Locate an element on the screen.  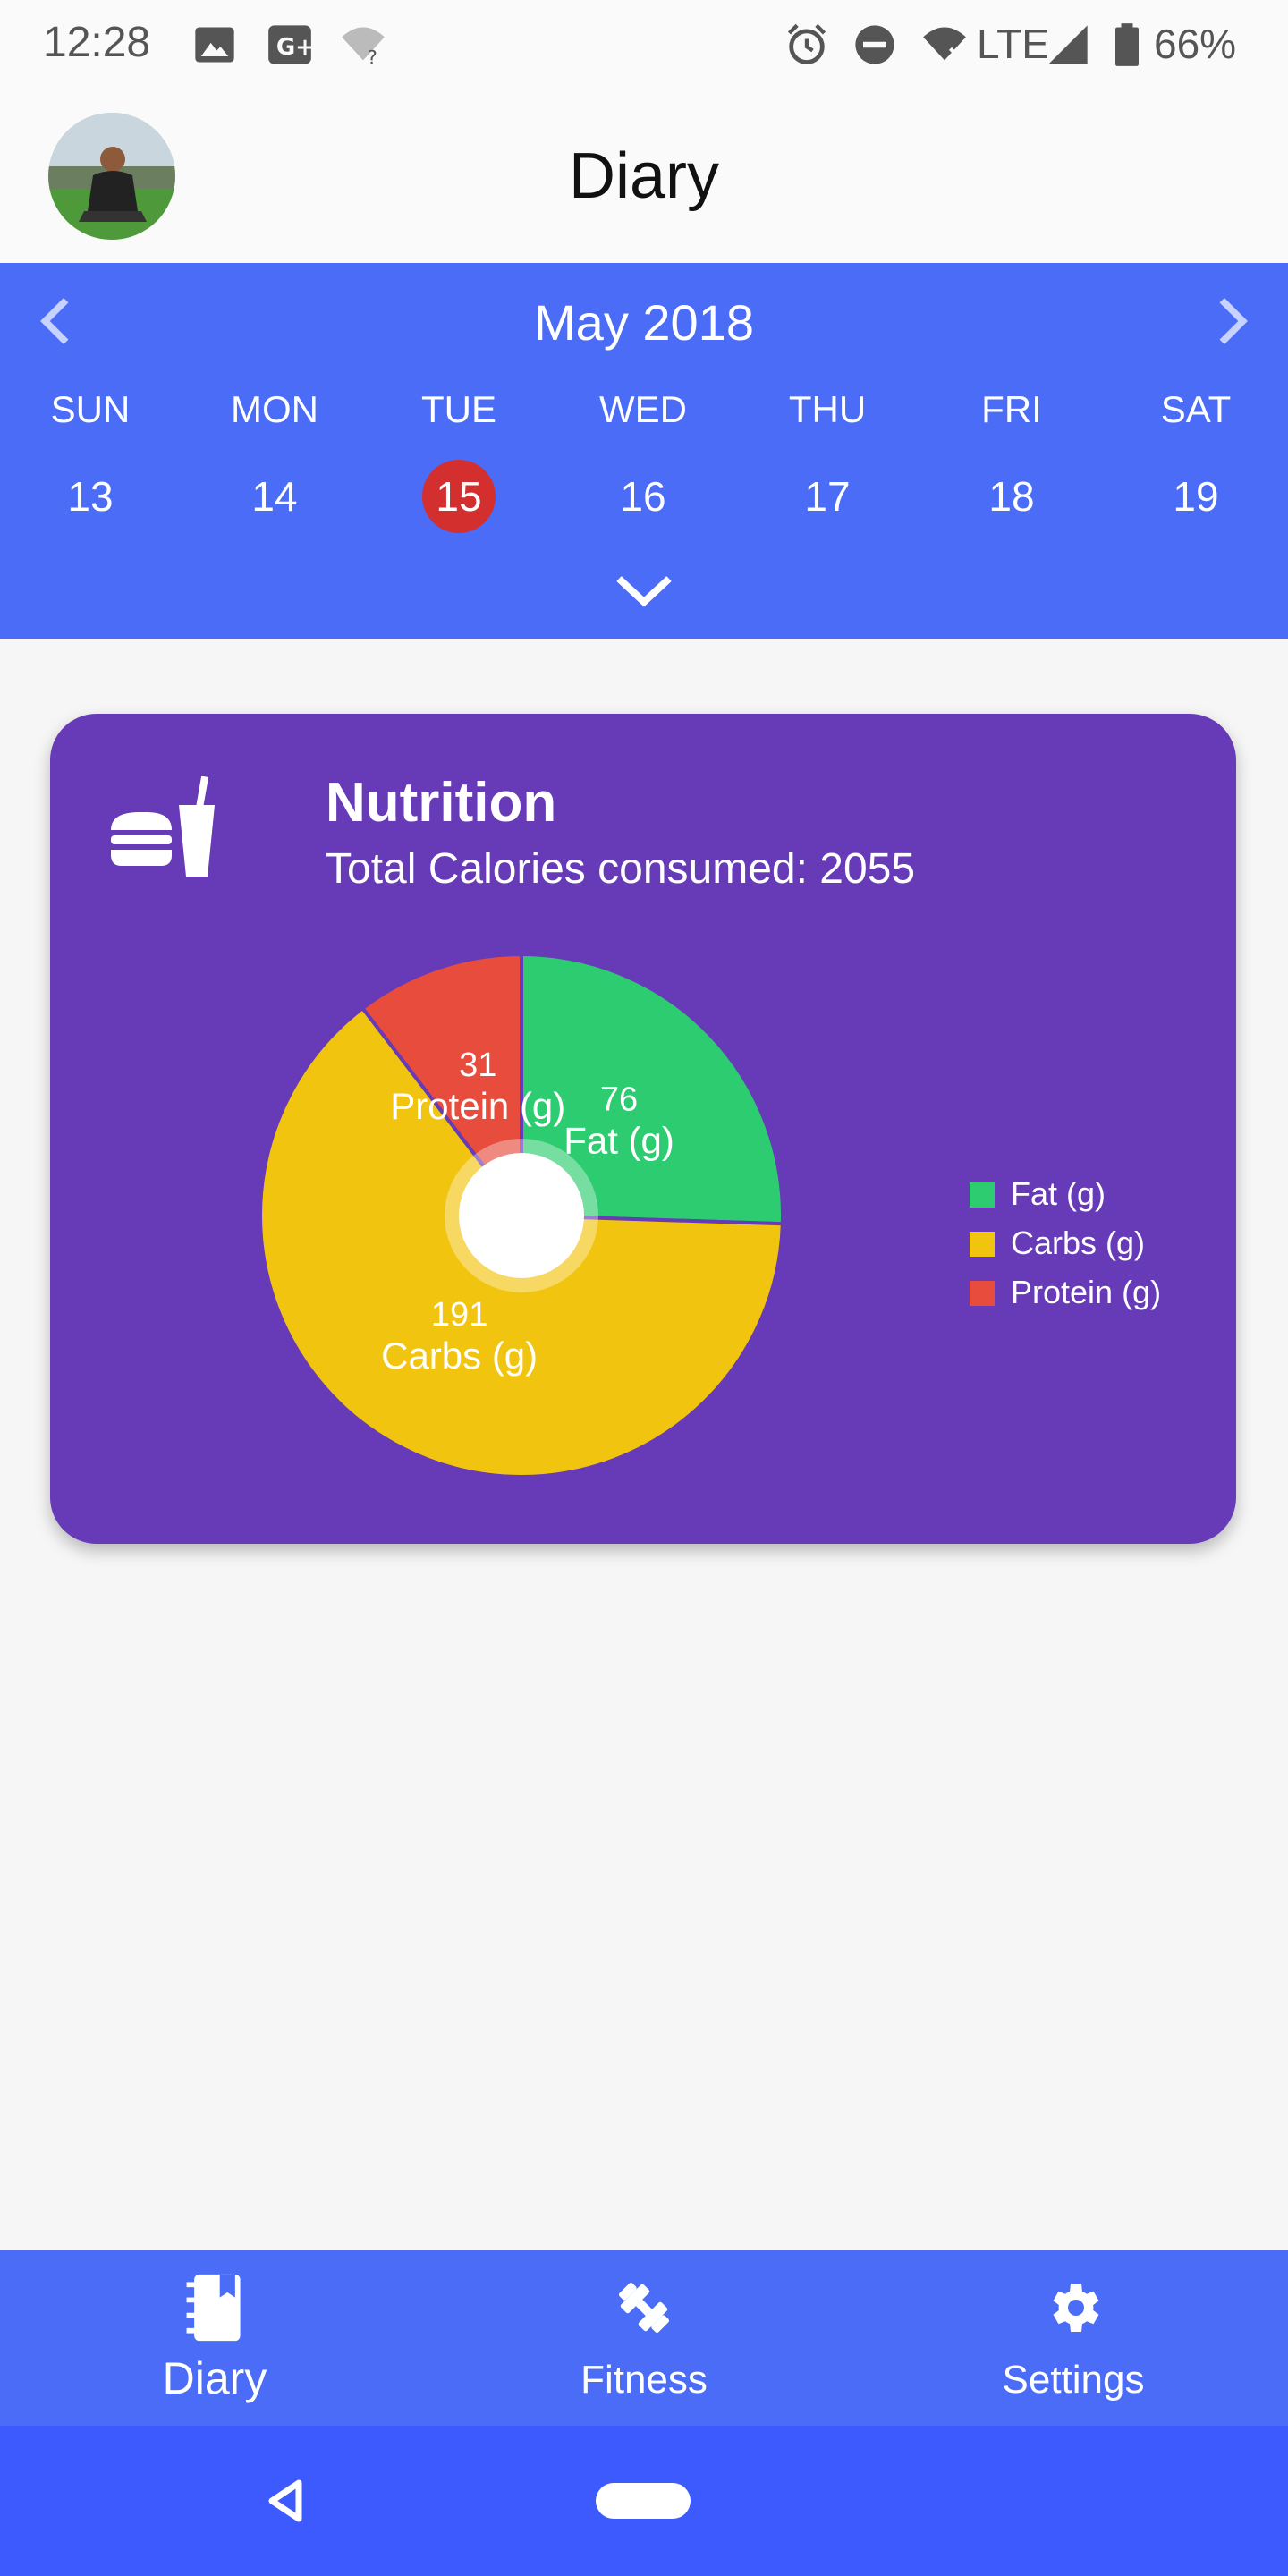
do-not-disturb-icon is located at coordinates (874, 44).